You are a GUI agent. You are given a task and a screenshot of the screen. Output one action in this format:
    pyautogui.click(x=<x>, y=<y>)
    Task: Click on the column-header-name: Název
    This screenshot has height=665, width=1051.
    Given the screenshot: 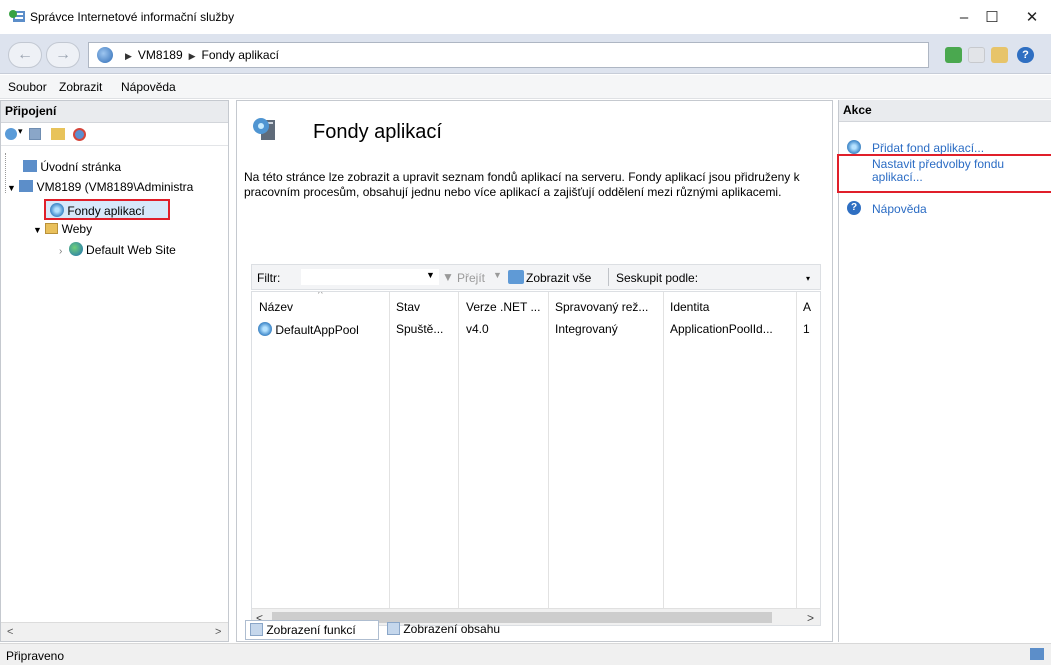 What is the action you would take?
    pyautogui.click(x=276, y=307)
    